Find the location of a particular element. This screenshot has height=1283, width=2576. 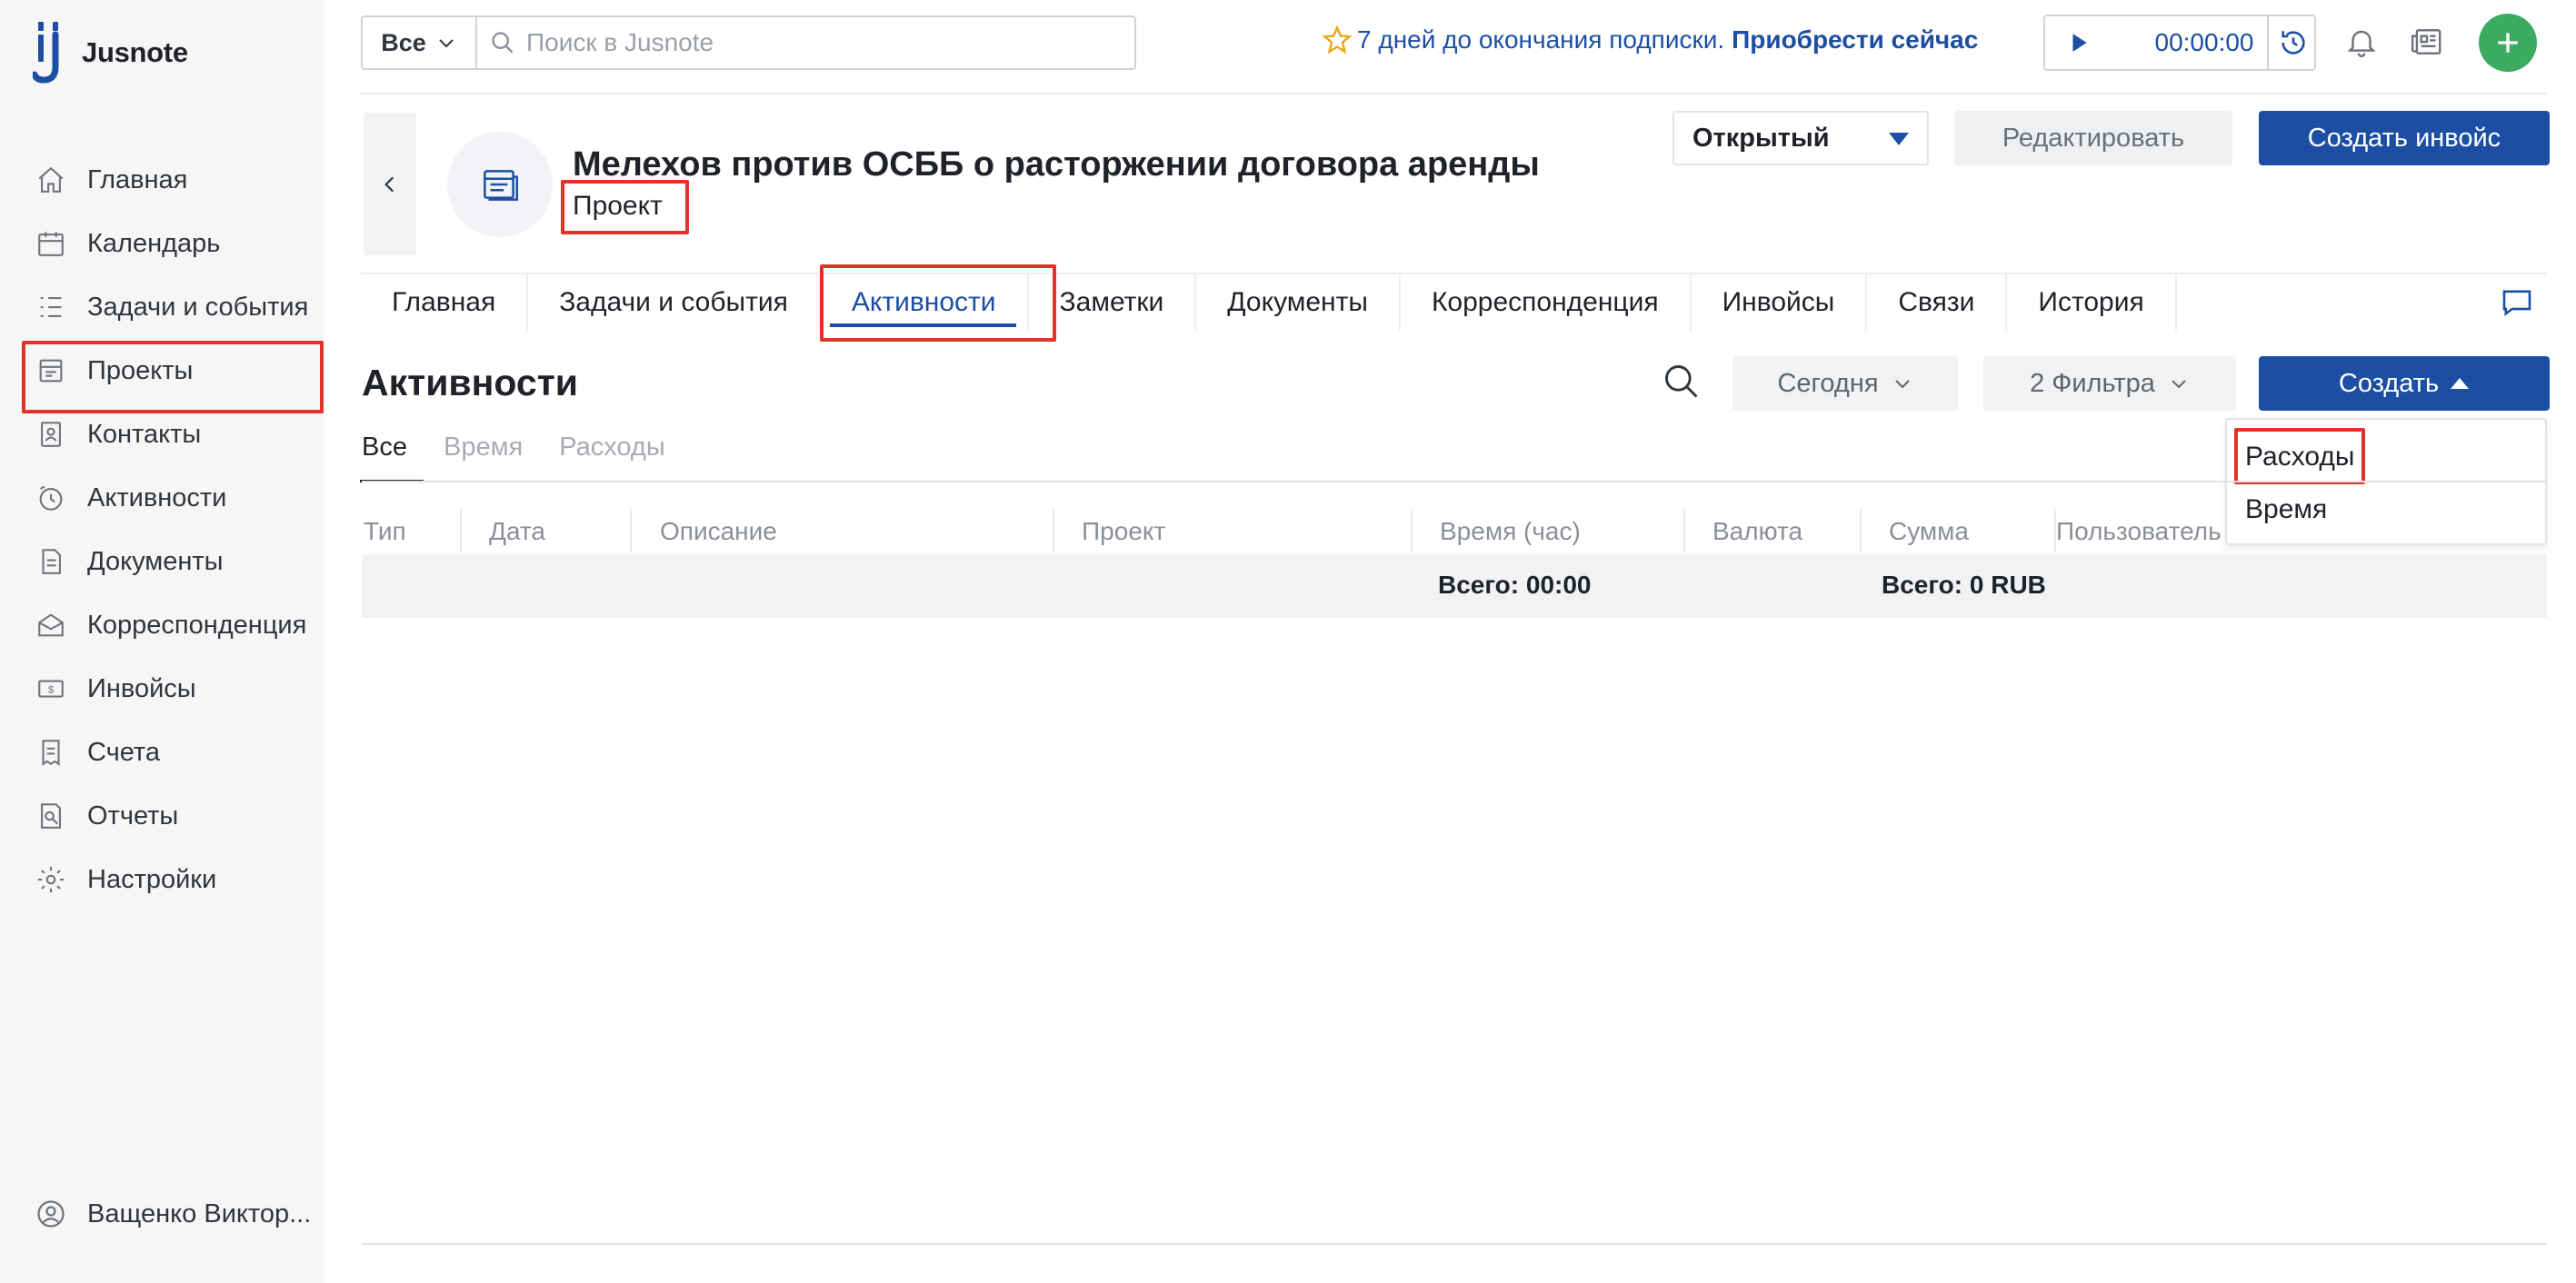

sidebar-item-settings: Настройки is located at coordinates (173, 879).